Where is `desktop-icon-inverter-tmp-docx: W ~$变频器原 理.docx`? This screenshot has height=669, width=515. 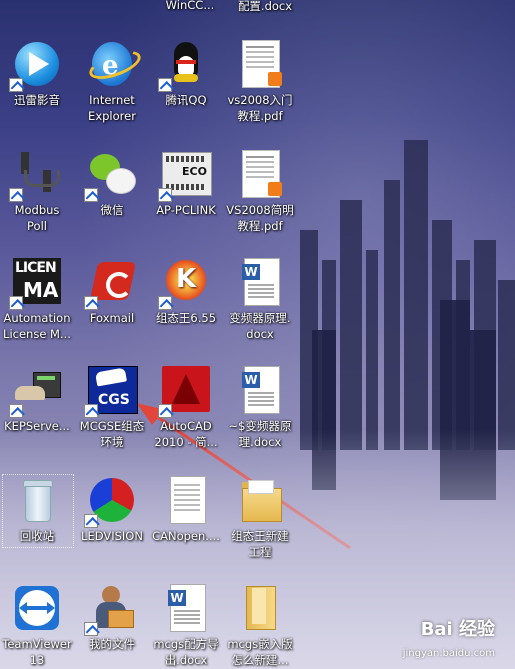 desktop-icon-inverter-tmp-docx: W ~$变频器原 理.docx is located at coordinates (260, 408).